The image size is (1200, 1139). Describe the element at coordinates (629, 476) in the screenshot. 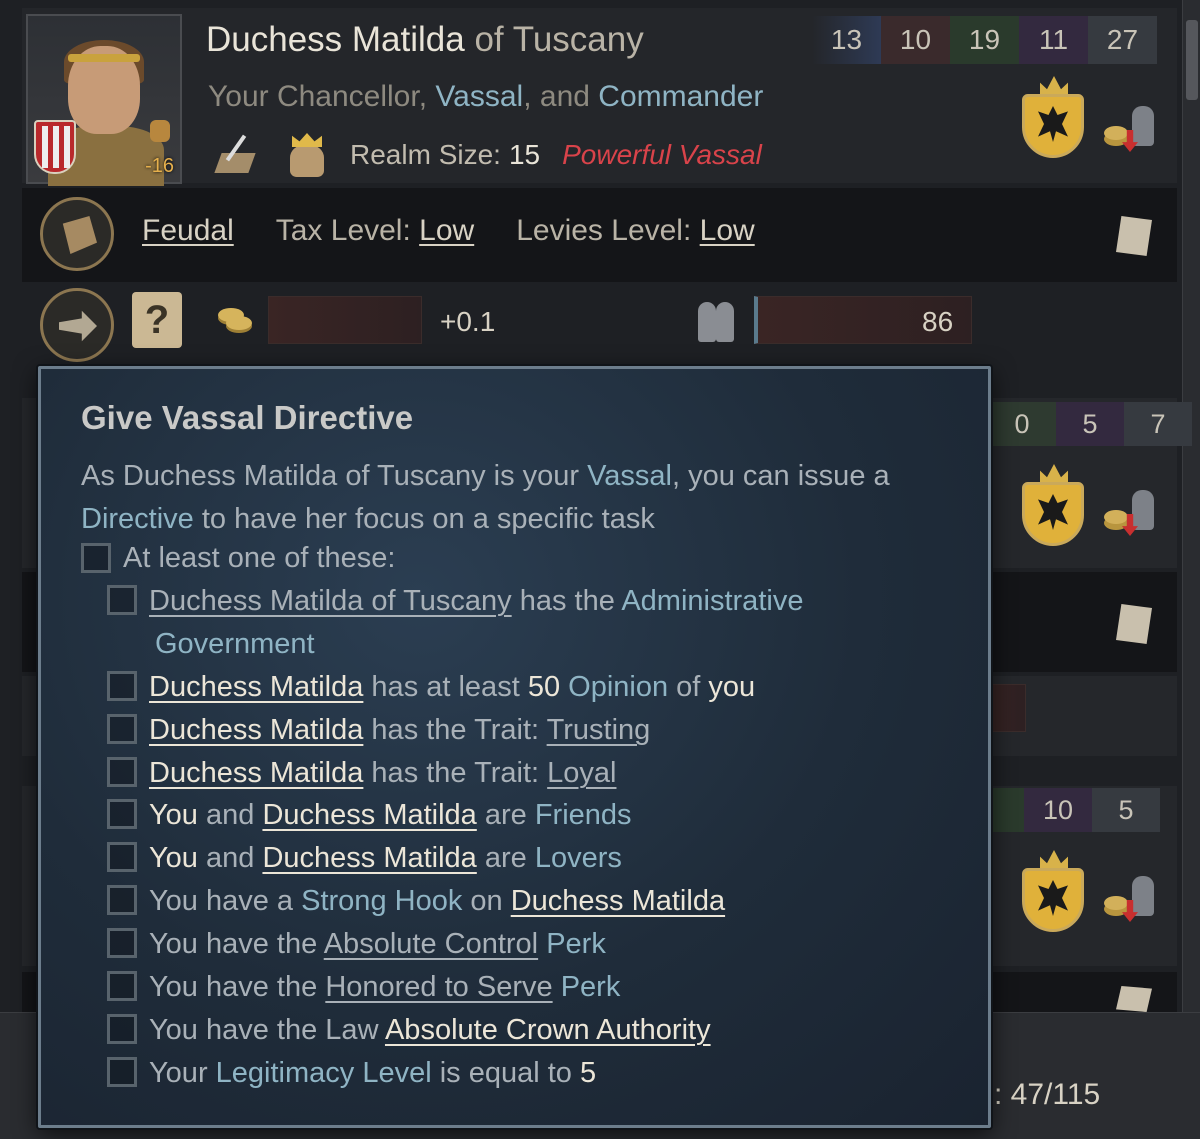

I see `desc-vassal-term: Vassal` at that location.